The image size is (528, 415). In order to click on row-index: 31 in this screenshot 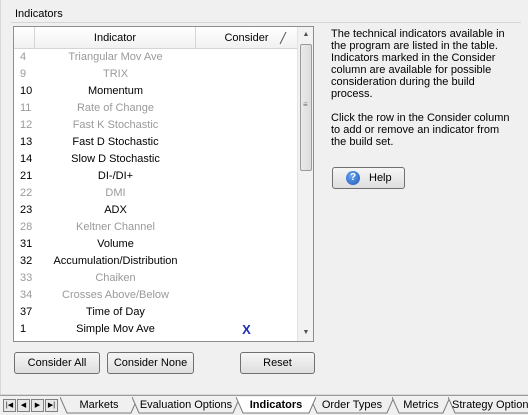, I will do `click(26, 244)`.